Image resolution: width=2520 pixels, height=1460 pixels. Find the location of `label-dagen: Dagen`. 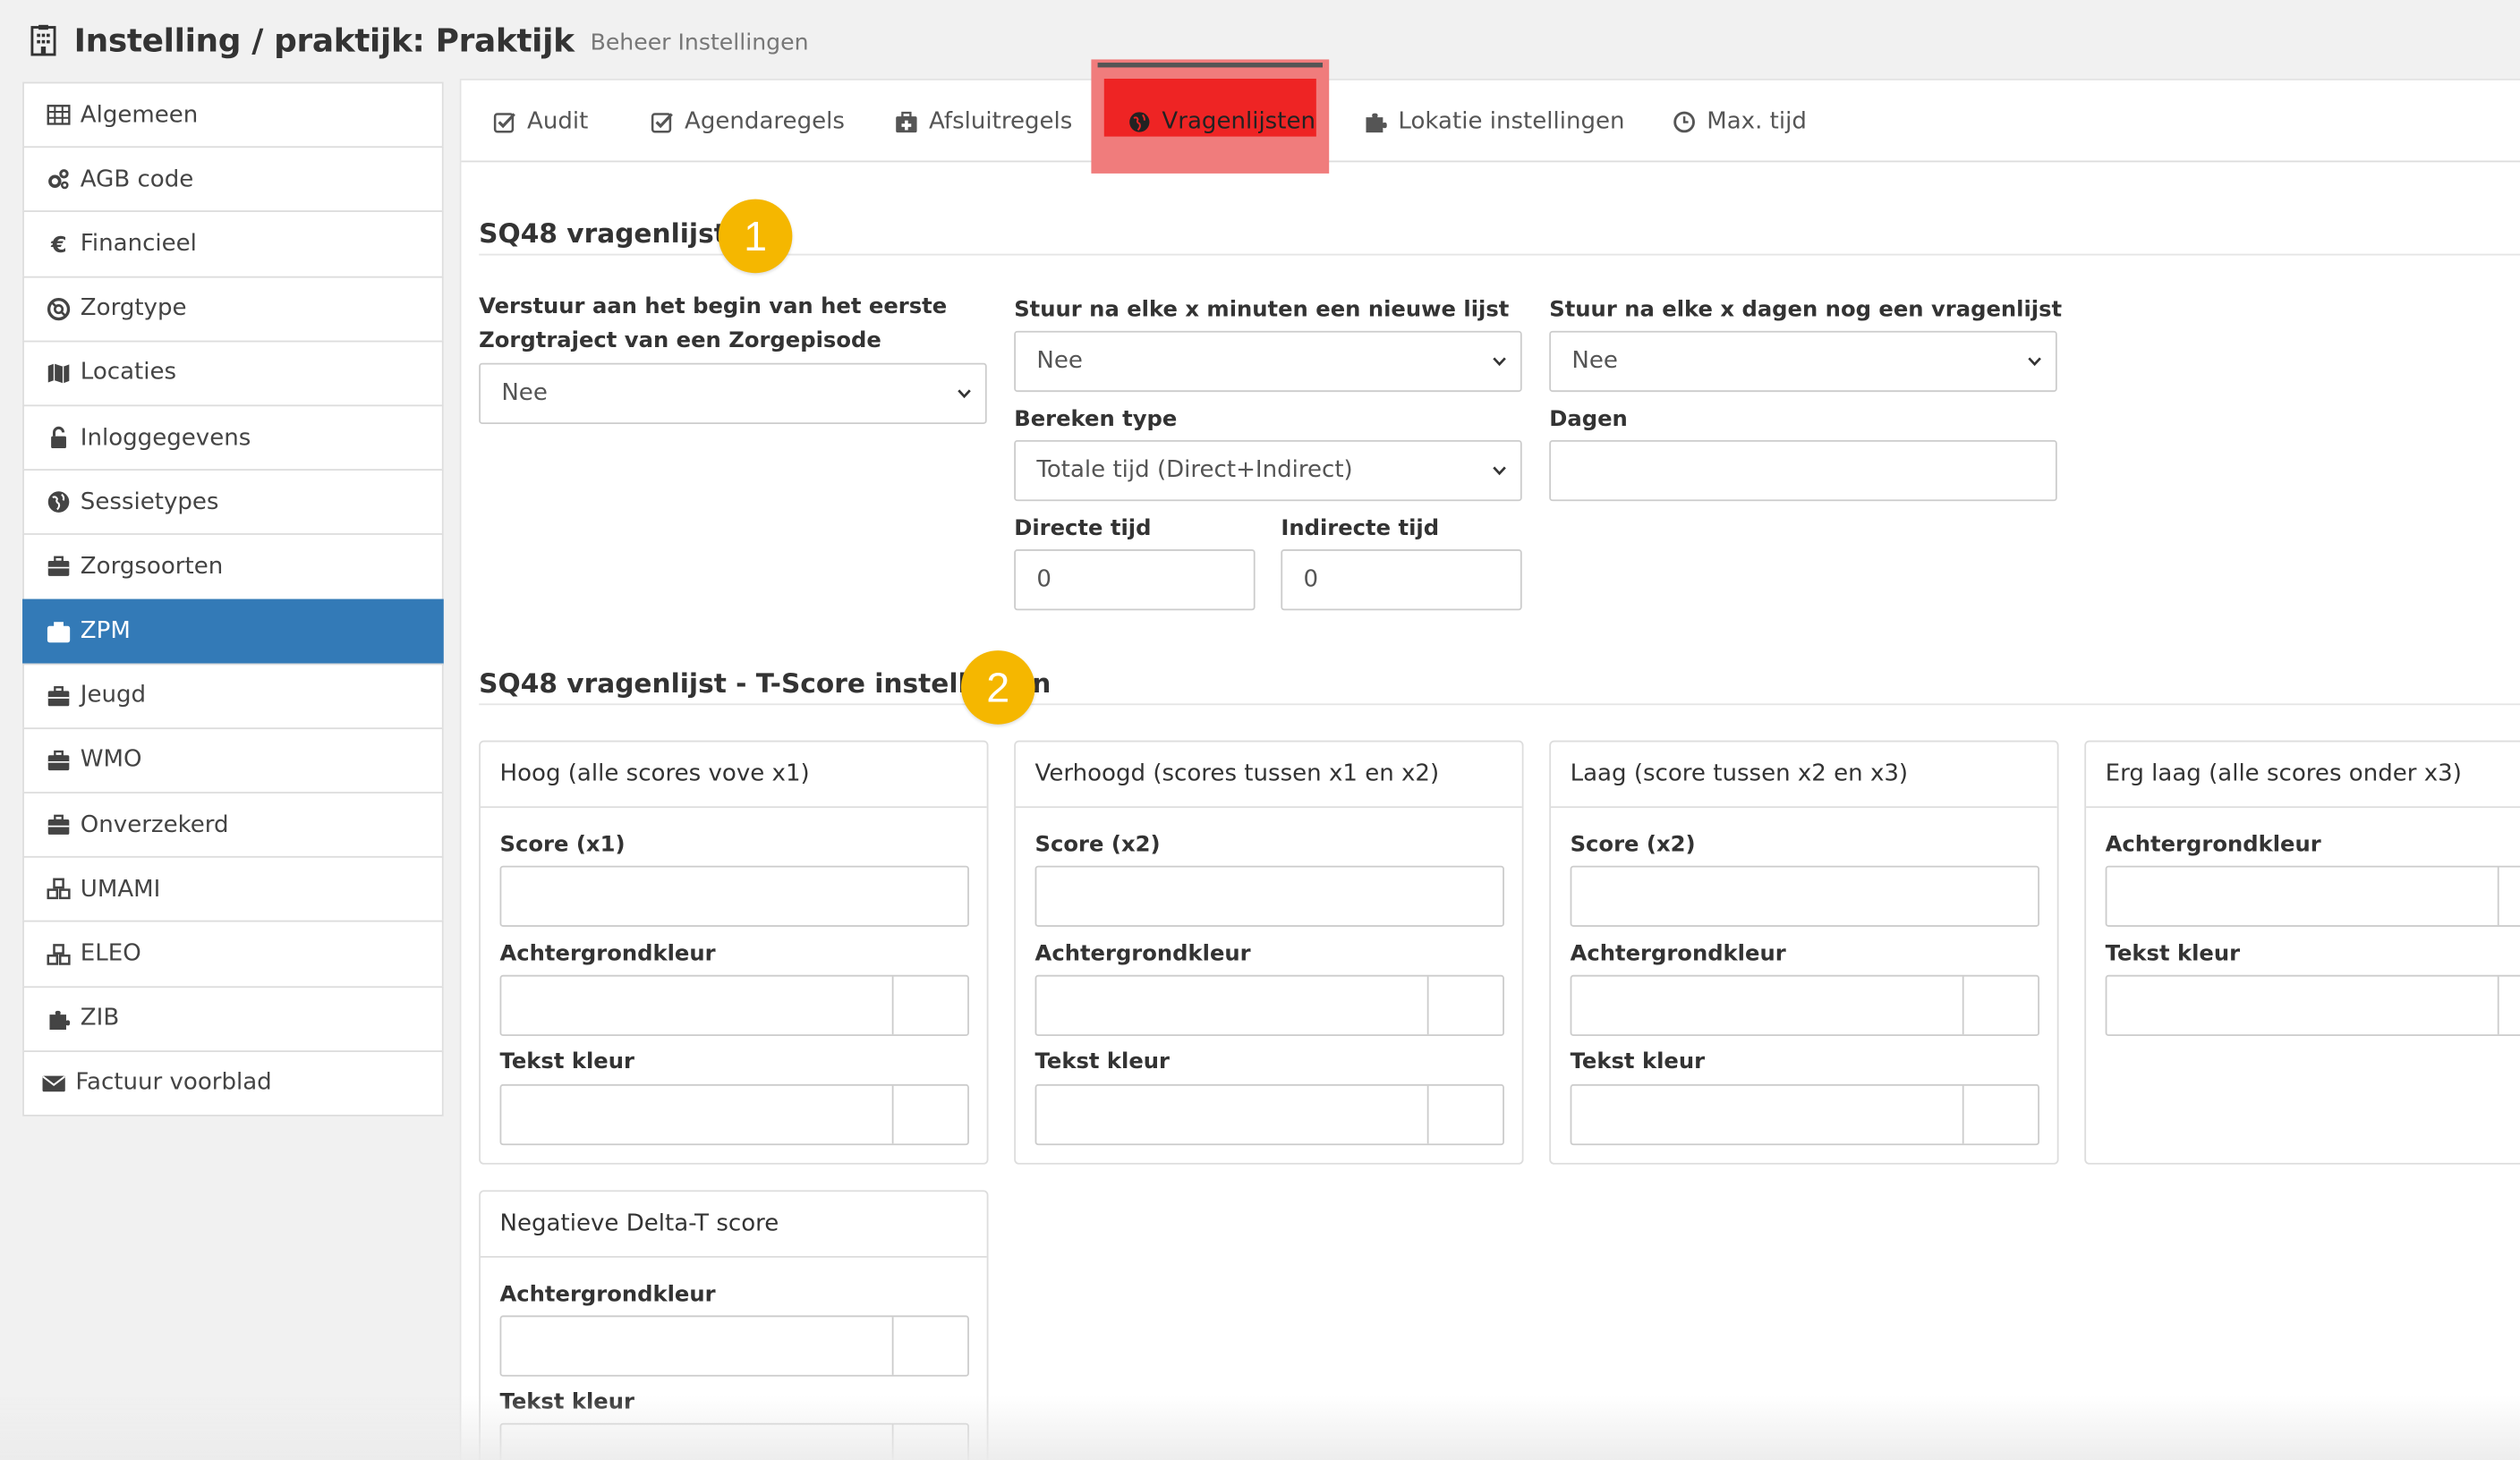

label-dagen: Dagen is located at coordinates (1589, 419).